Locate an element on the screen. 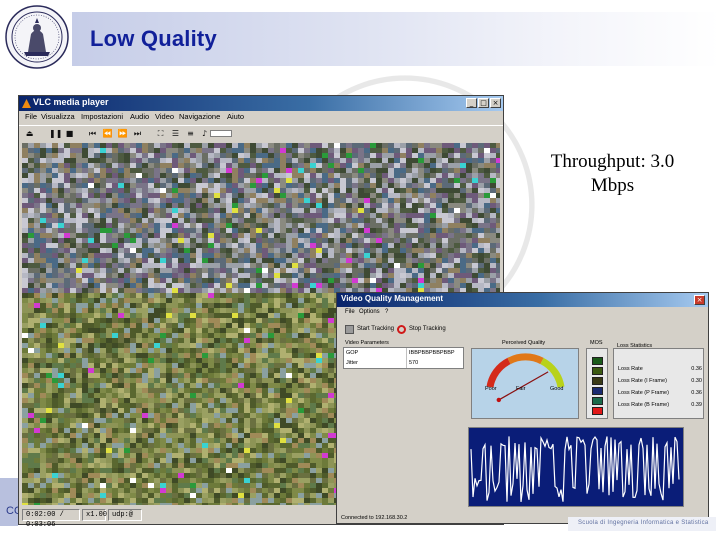 The width and height of the screenshot is (720, 540). close-button: × is located at coordinates (495, 103).